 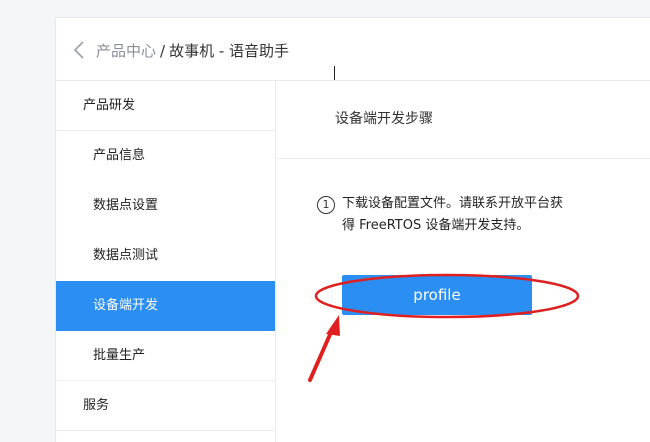 I want to click on sidebar-item-device-dev: 设备端开发, so click(x=165, y=306).